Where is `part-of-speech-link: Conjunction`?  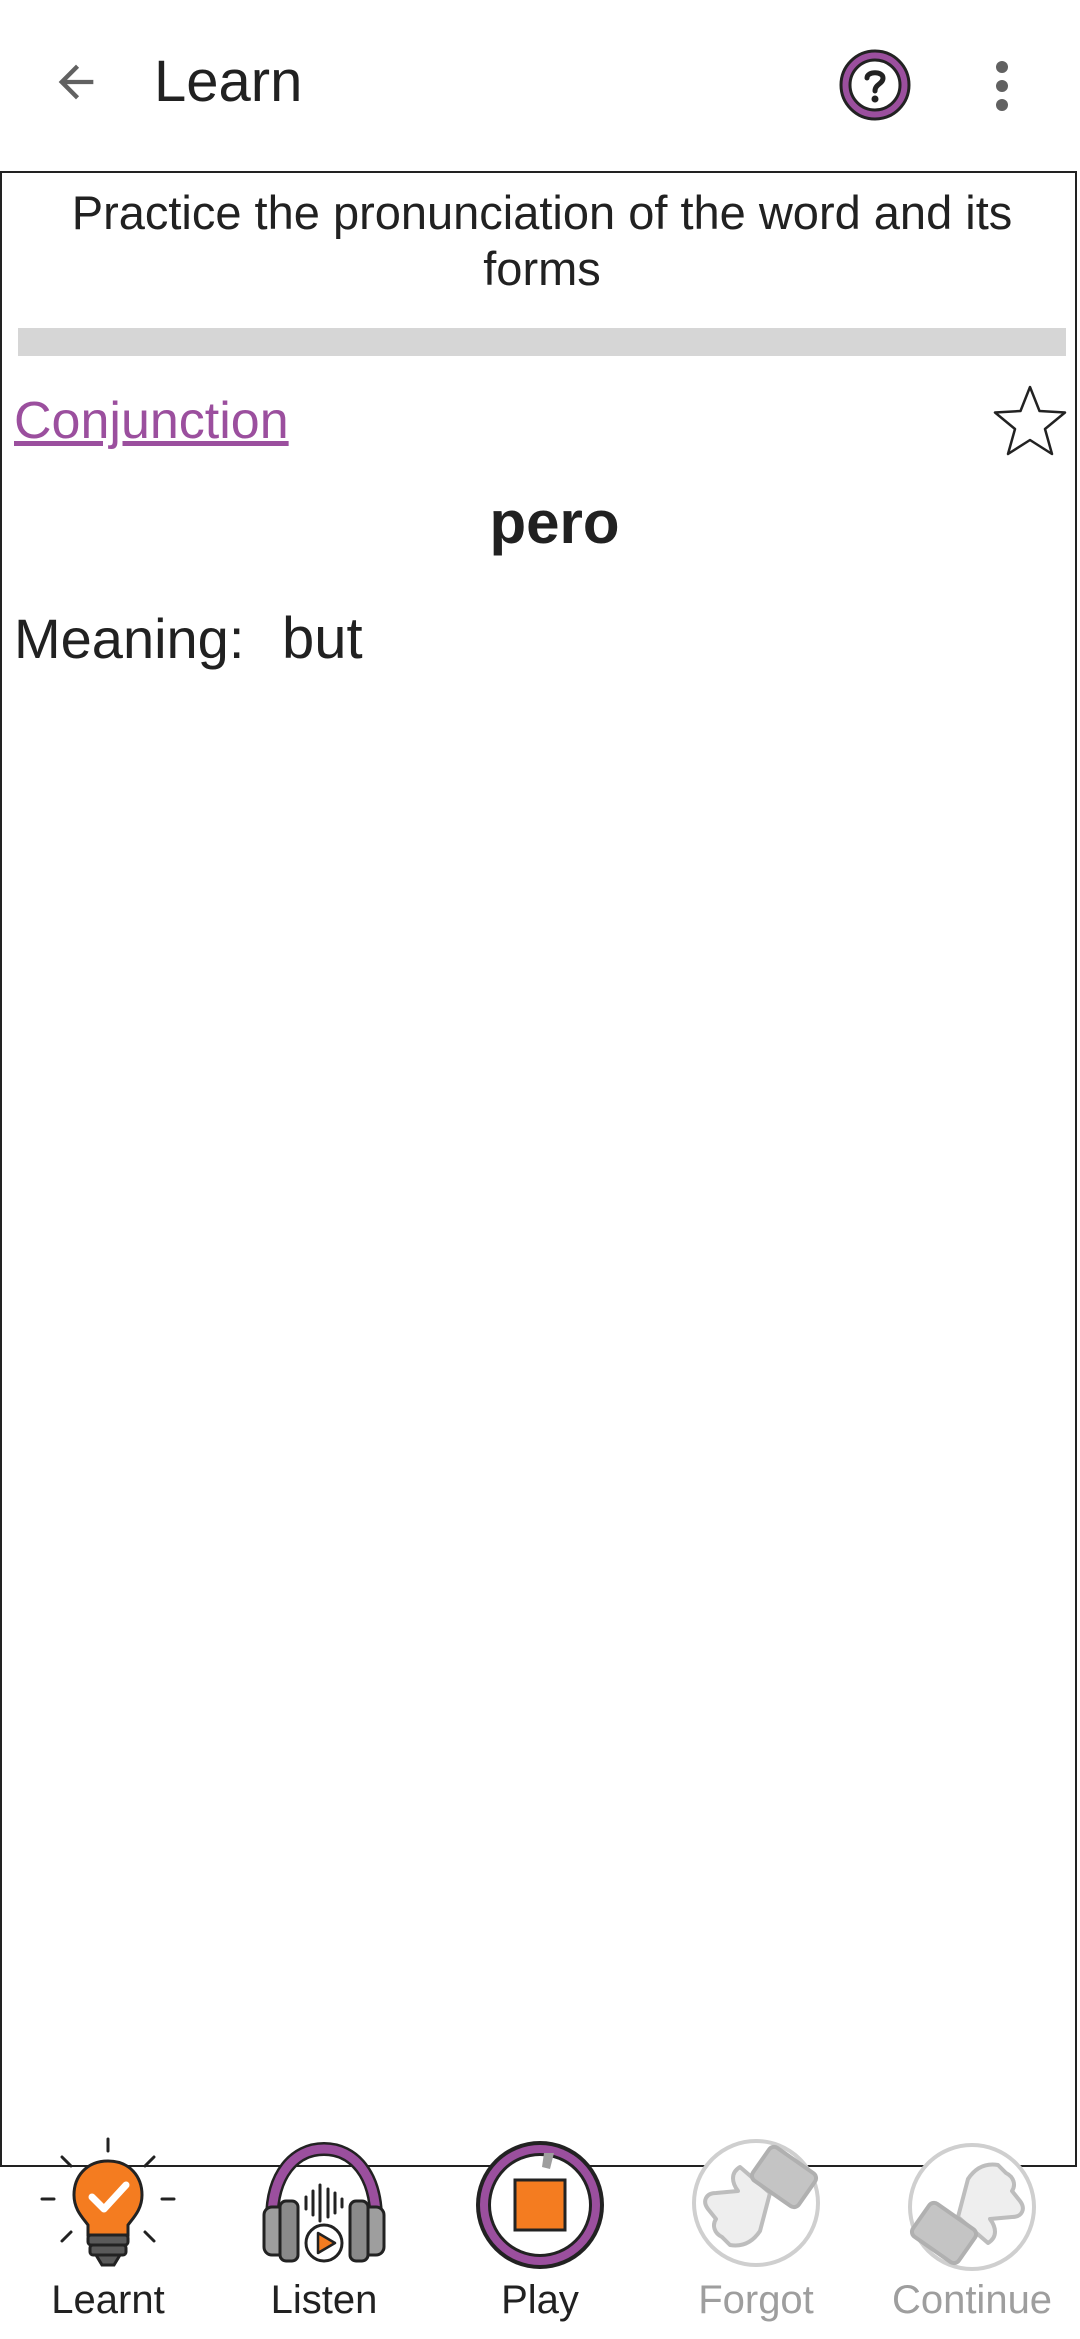
part-of-speech-link: Conjunction is located at coordinates (151, 421).